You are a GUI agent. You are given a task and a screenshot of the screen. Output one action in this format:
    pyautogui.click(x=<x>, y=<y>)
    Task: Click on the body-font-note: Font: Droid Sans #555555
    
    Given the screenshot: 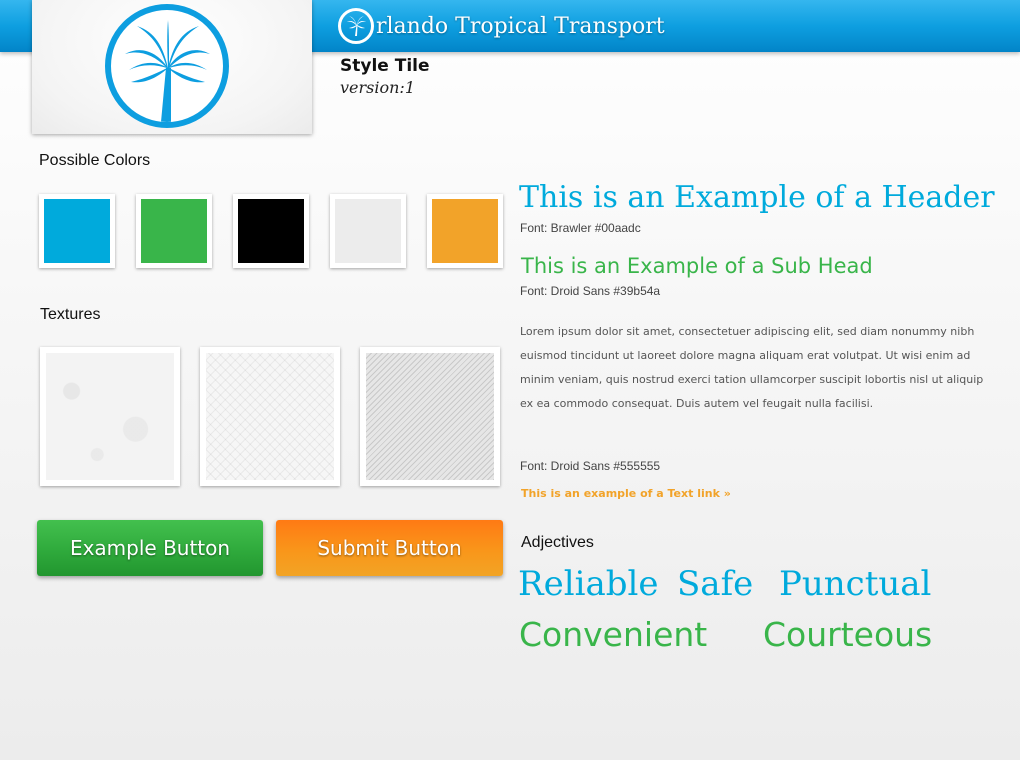 What is the action you would take?
    pyautogui.click(x=590, y=466)
    